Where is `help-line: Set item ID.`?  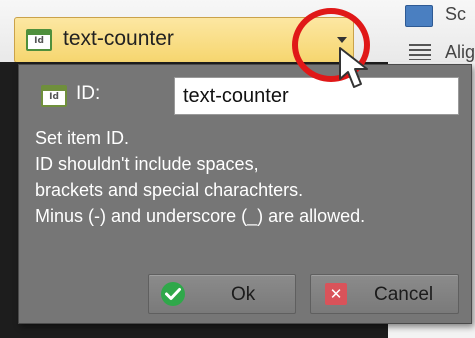
help-line: Set item ID. is located at coordinates (82, 138).